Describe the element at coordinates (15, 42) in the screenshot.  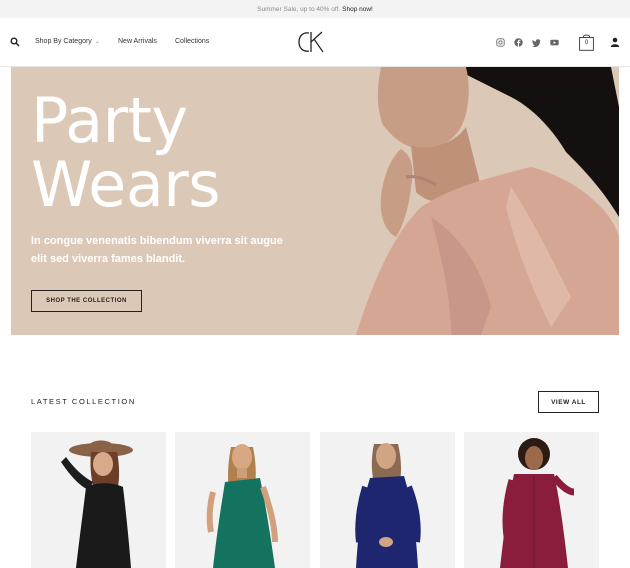
I see `search-icon` at that location.